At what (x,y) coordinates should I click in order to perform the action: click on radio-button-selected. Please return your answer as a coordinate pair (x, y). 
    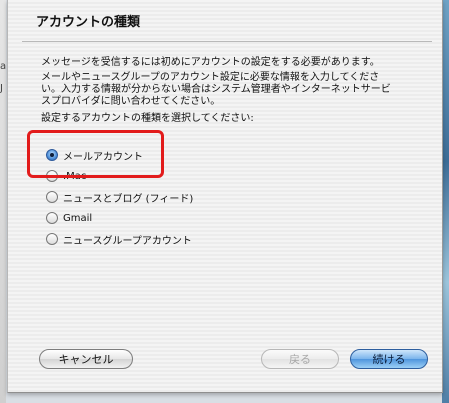
    Looking at the image, I should click on (52, 155).